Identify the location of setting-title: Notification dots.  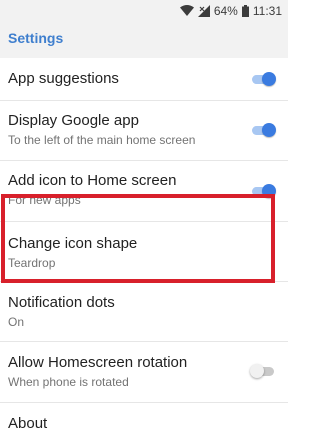
(61, 302).